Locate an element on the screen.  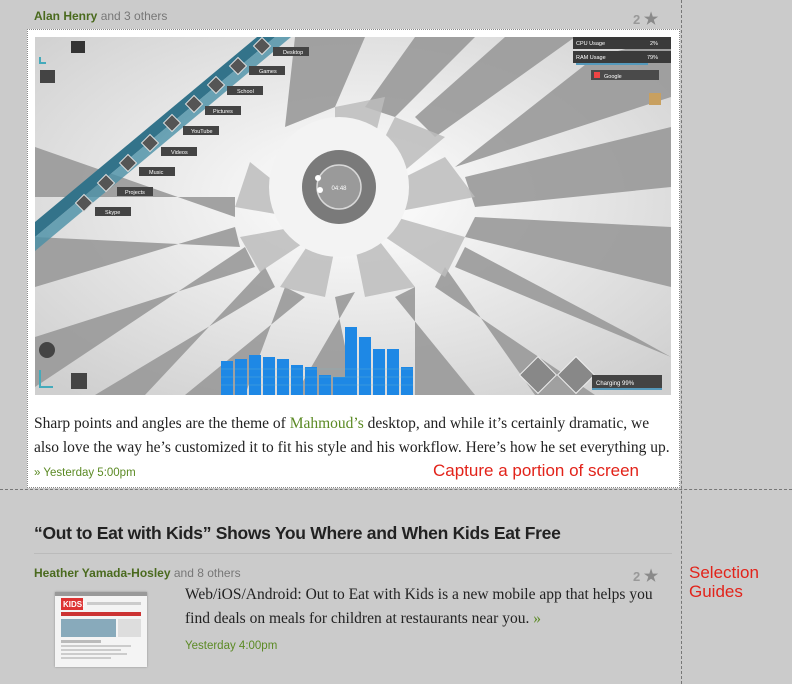
post1-body-text: Sharp points and angles are the theme of is located at coordinates (162, 423).